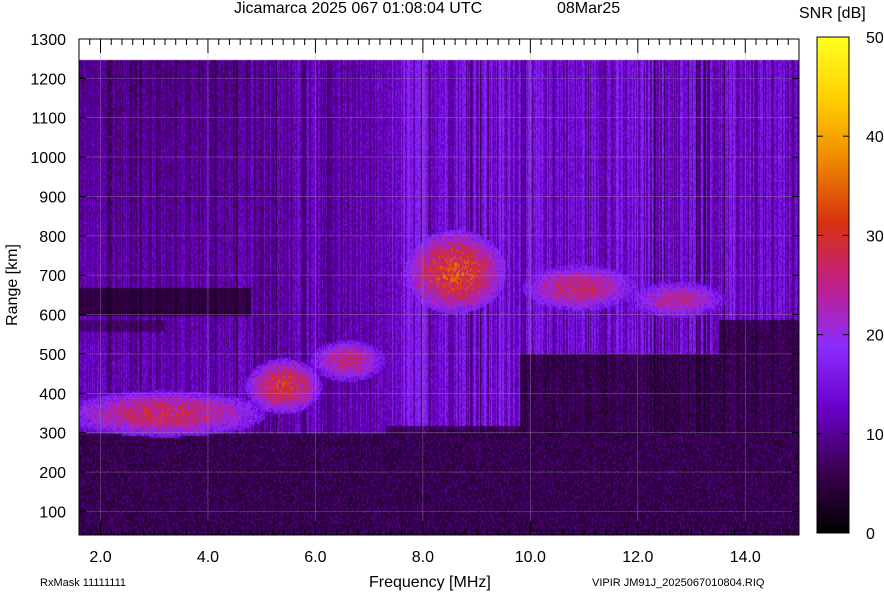 The height and width of the screenshot is (595, 884). I want to click on y-tick-label: 100, so click(52, 512).